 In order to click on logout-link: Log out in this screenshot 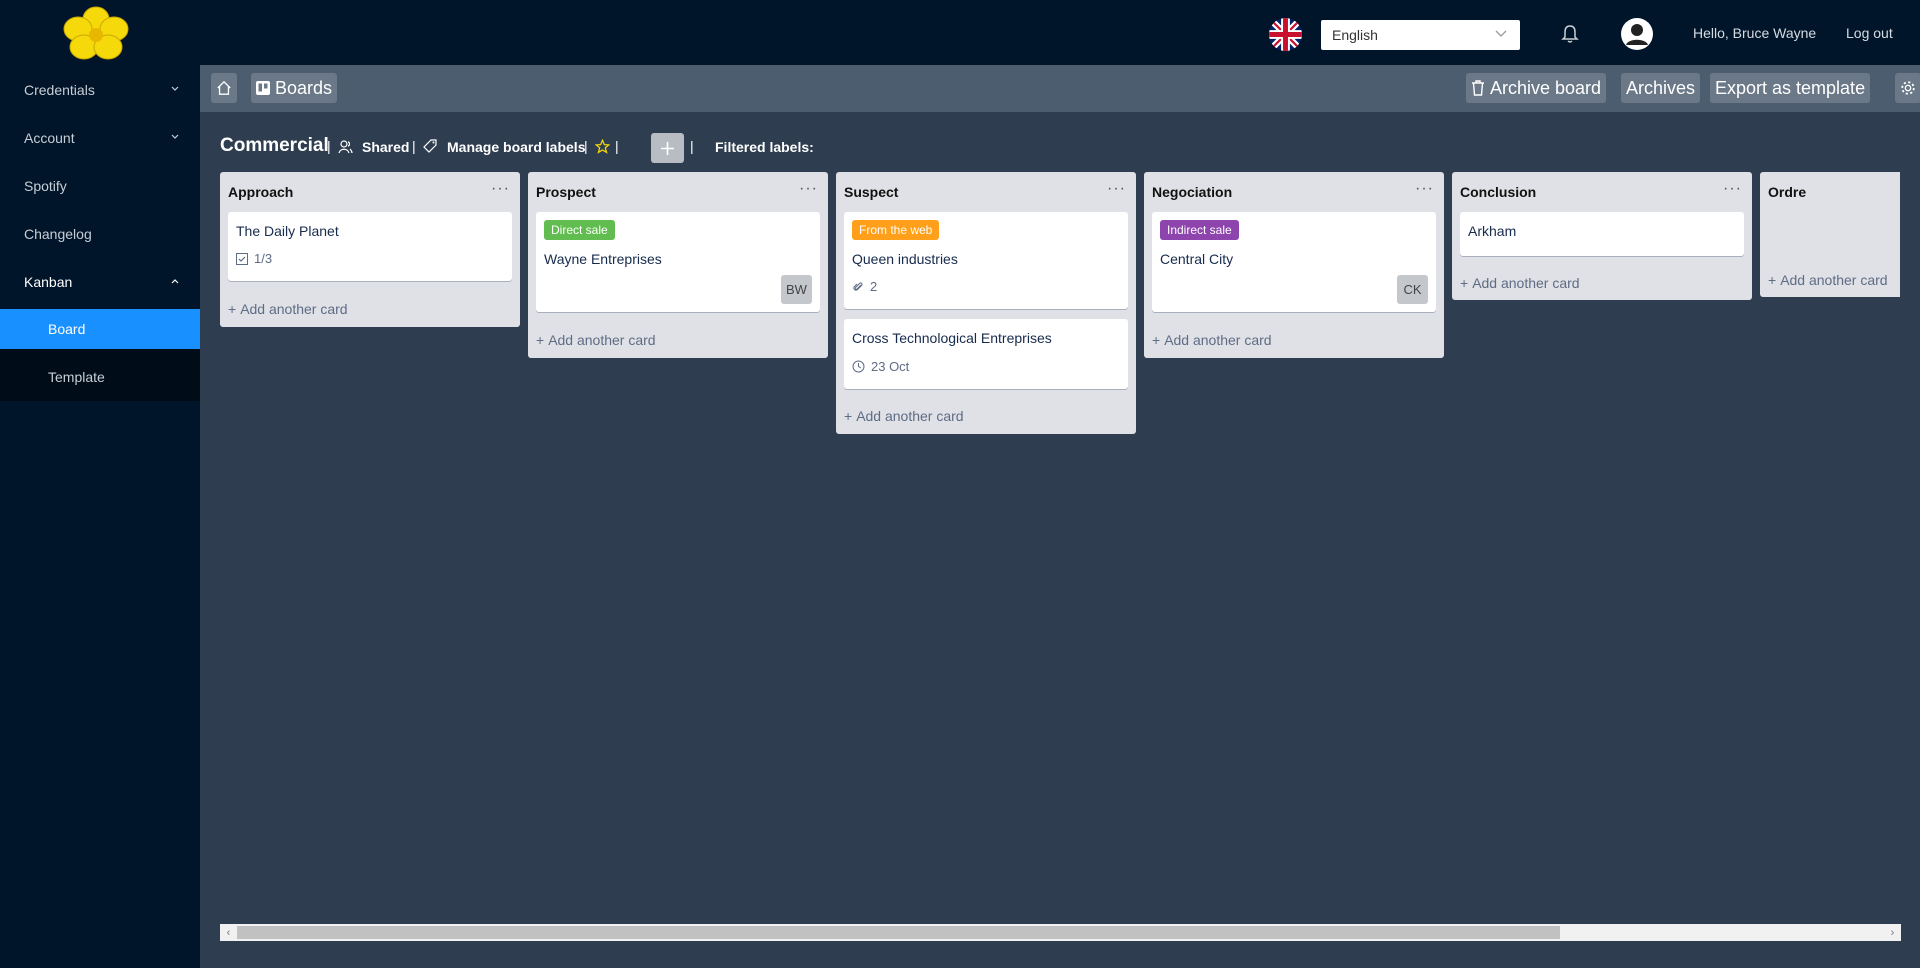, I will do `click(1869, 33)`.